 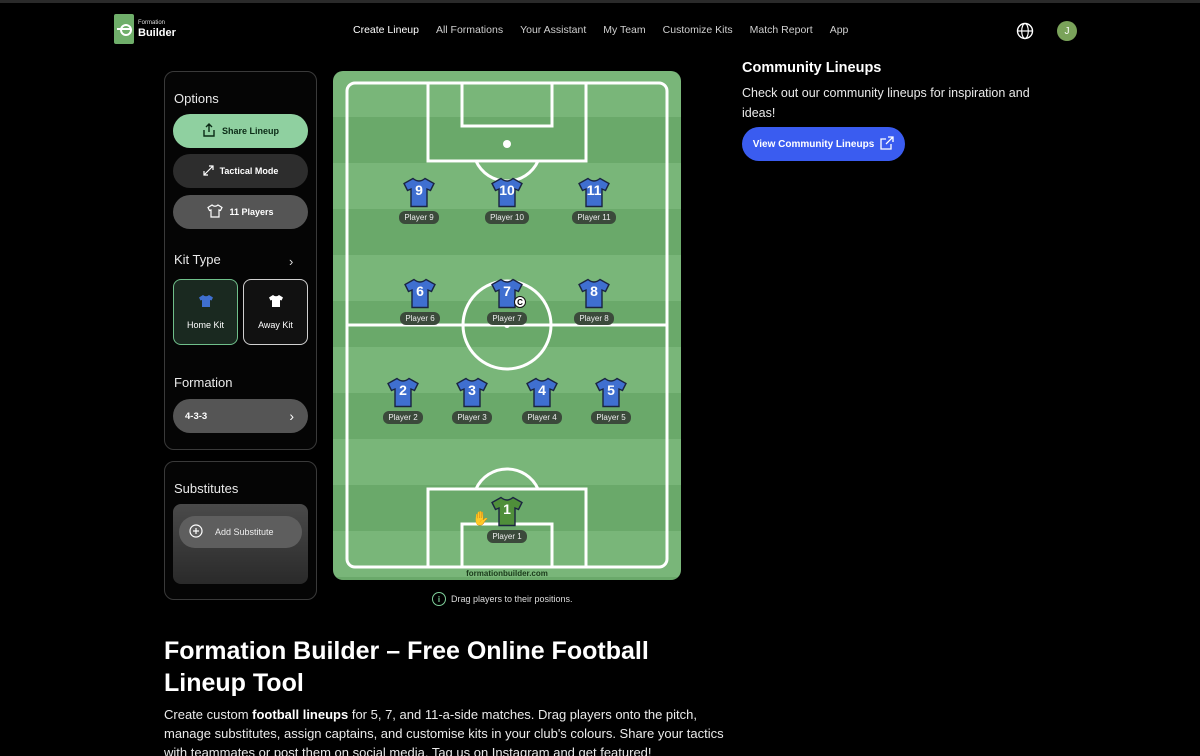 I want to click on jersey-icon: 6, so click(x=420, y=293).